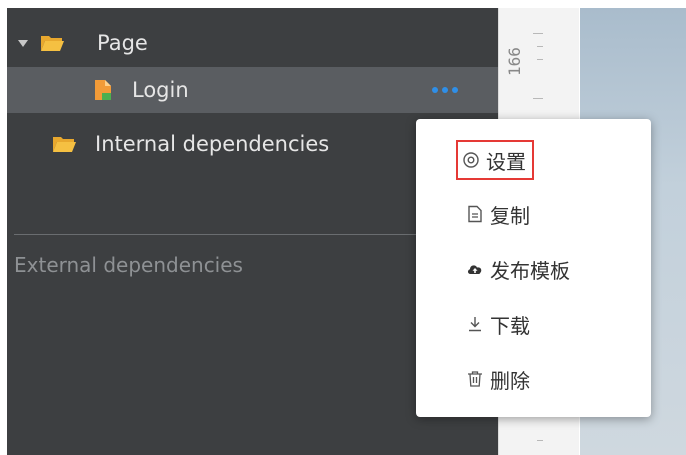 The image size is (686, 455). What do you see at coordinates (475, 324) in the screenshot?
I see `download-icon` at bounding box center [475, 324].